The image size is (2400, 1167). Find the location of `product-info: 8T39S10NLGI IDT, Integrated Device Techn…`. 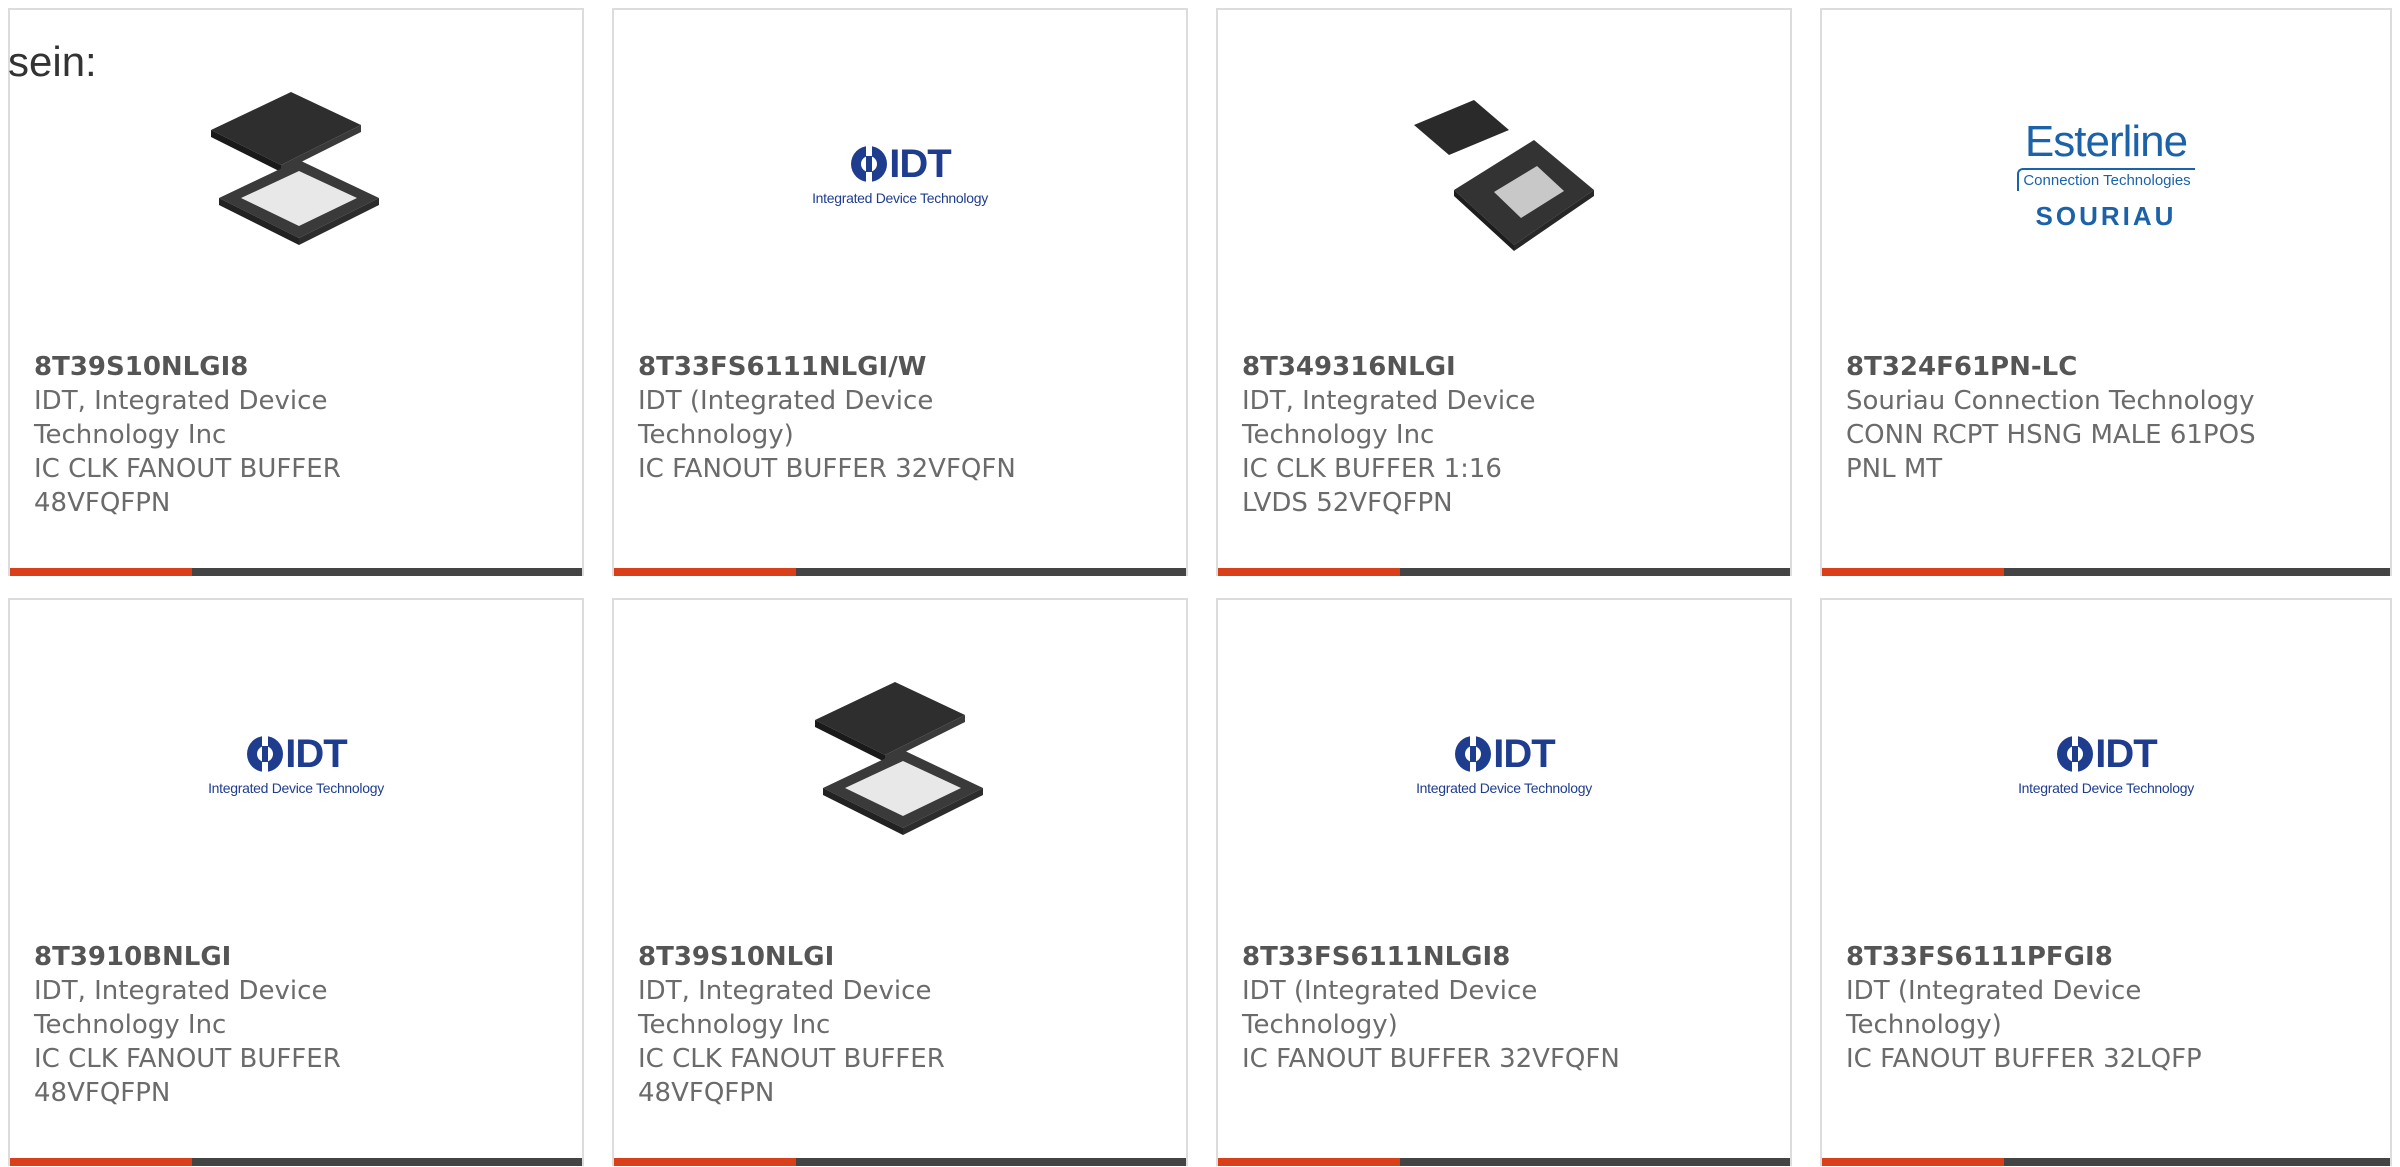

product-info: 8T39S10NLGI IDT, Integrated Device Techn… is located at coordinates (898, 1025).